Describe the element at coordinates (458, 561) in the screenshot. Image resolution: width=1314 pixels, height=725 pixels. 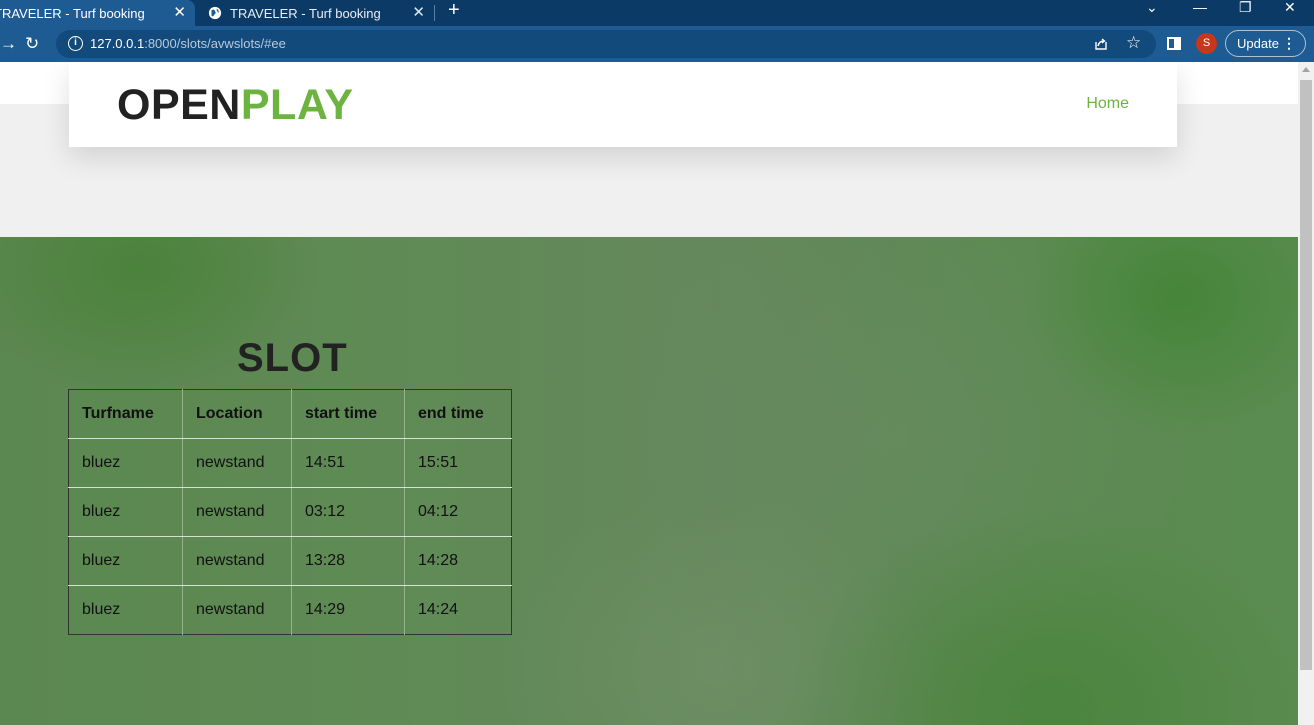
I see `cell-end-time: 14:28` at that location.